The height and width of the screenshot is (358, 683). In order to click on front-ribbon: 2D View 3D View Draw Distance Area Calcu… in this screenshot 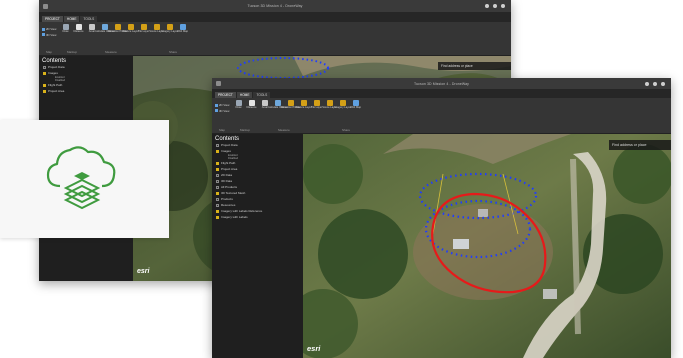, I will do `click(441, 116)`.